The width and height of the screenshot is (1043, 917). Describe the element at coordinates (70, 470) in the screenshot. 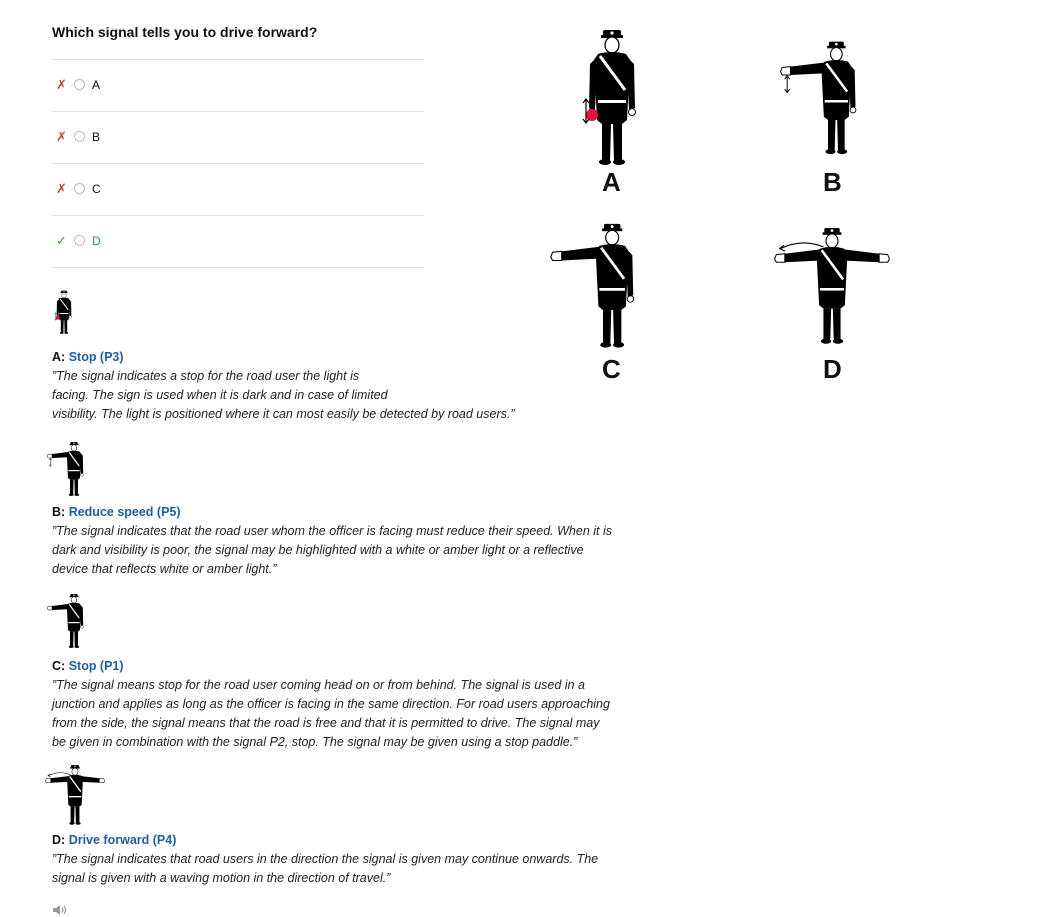

I see `officer-thumbnail-b` at that location.